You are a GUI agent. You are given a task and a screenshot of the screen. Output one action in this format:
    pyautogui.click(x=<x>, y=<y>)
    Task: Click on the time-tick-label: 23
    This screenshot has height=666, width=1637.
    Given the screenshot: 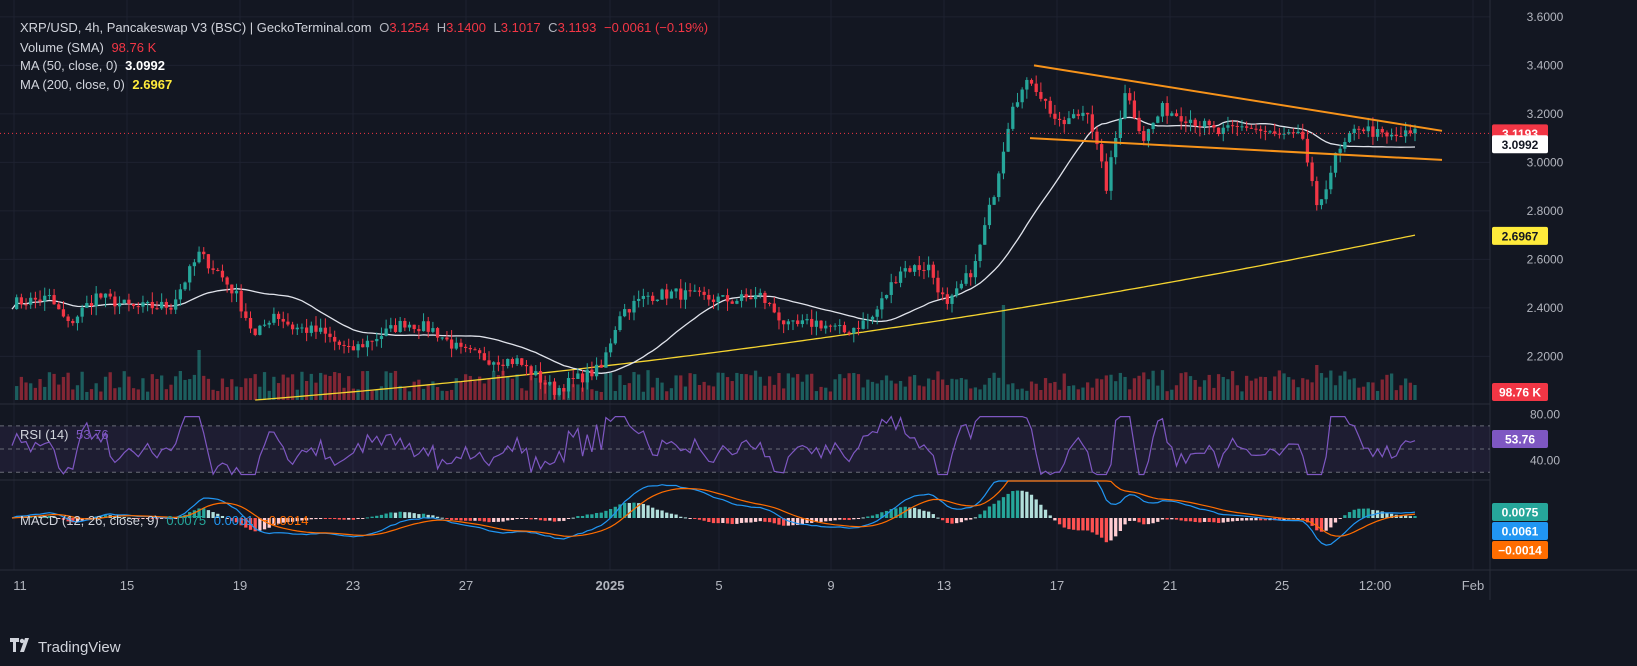 What is the action you would take?
    pyautogui.click(x=353, y=585)
    